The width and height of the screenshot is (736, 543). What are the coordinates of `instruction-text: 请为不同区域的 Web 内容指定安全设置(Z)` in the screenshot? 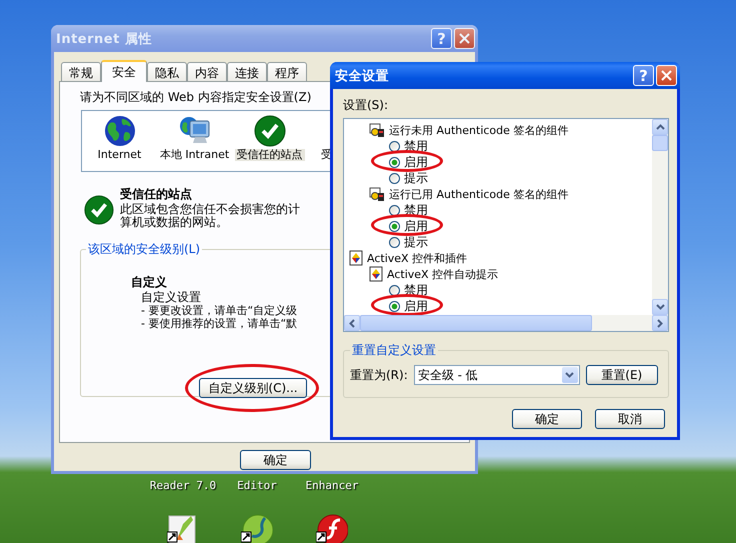 It's located at (196, 97).